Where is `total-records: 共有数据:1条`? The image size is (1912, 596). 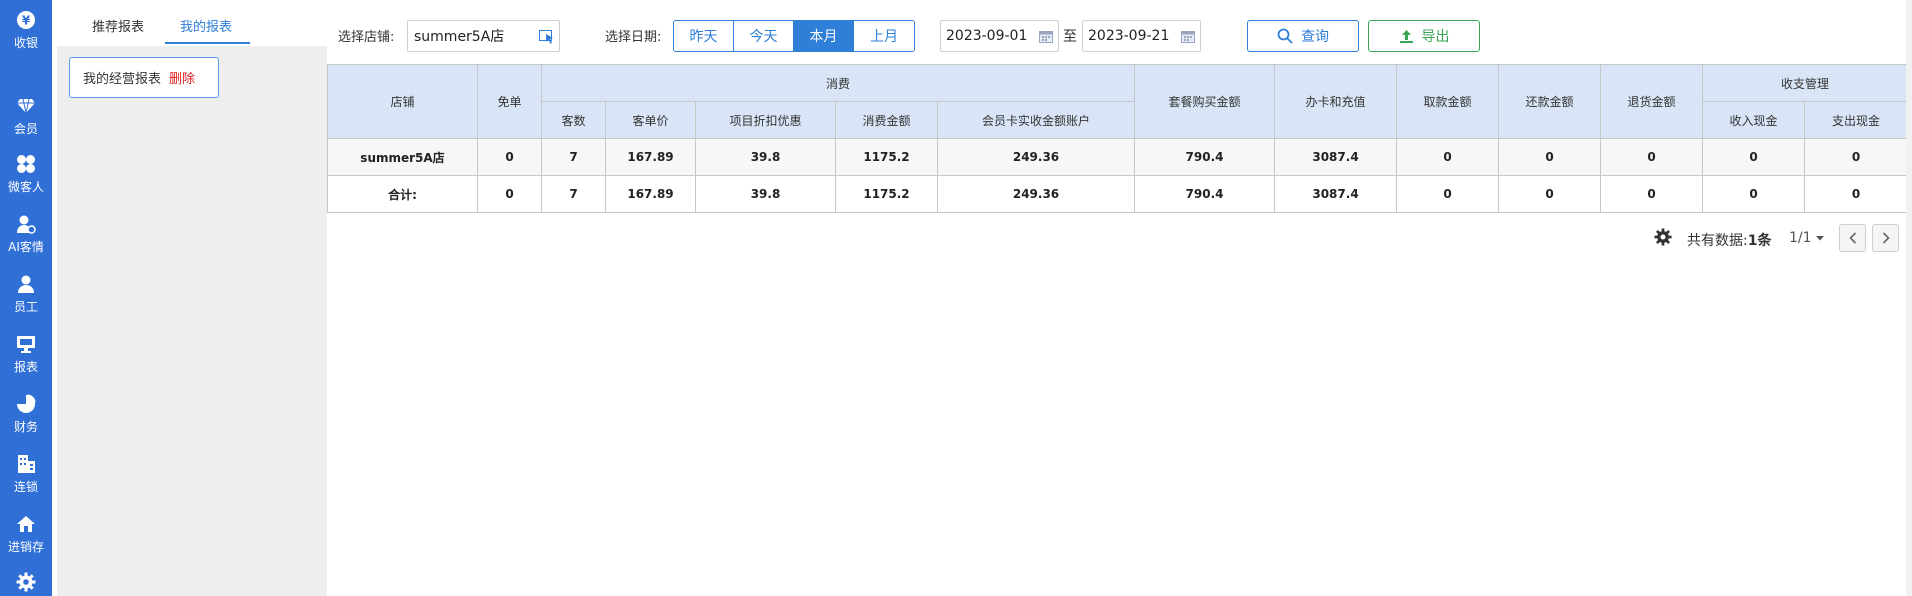 total-records: 共有数据:1条 is located at coordinates (1729, 240).